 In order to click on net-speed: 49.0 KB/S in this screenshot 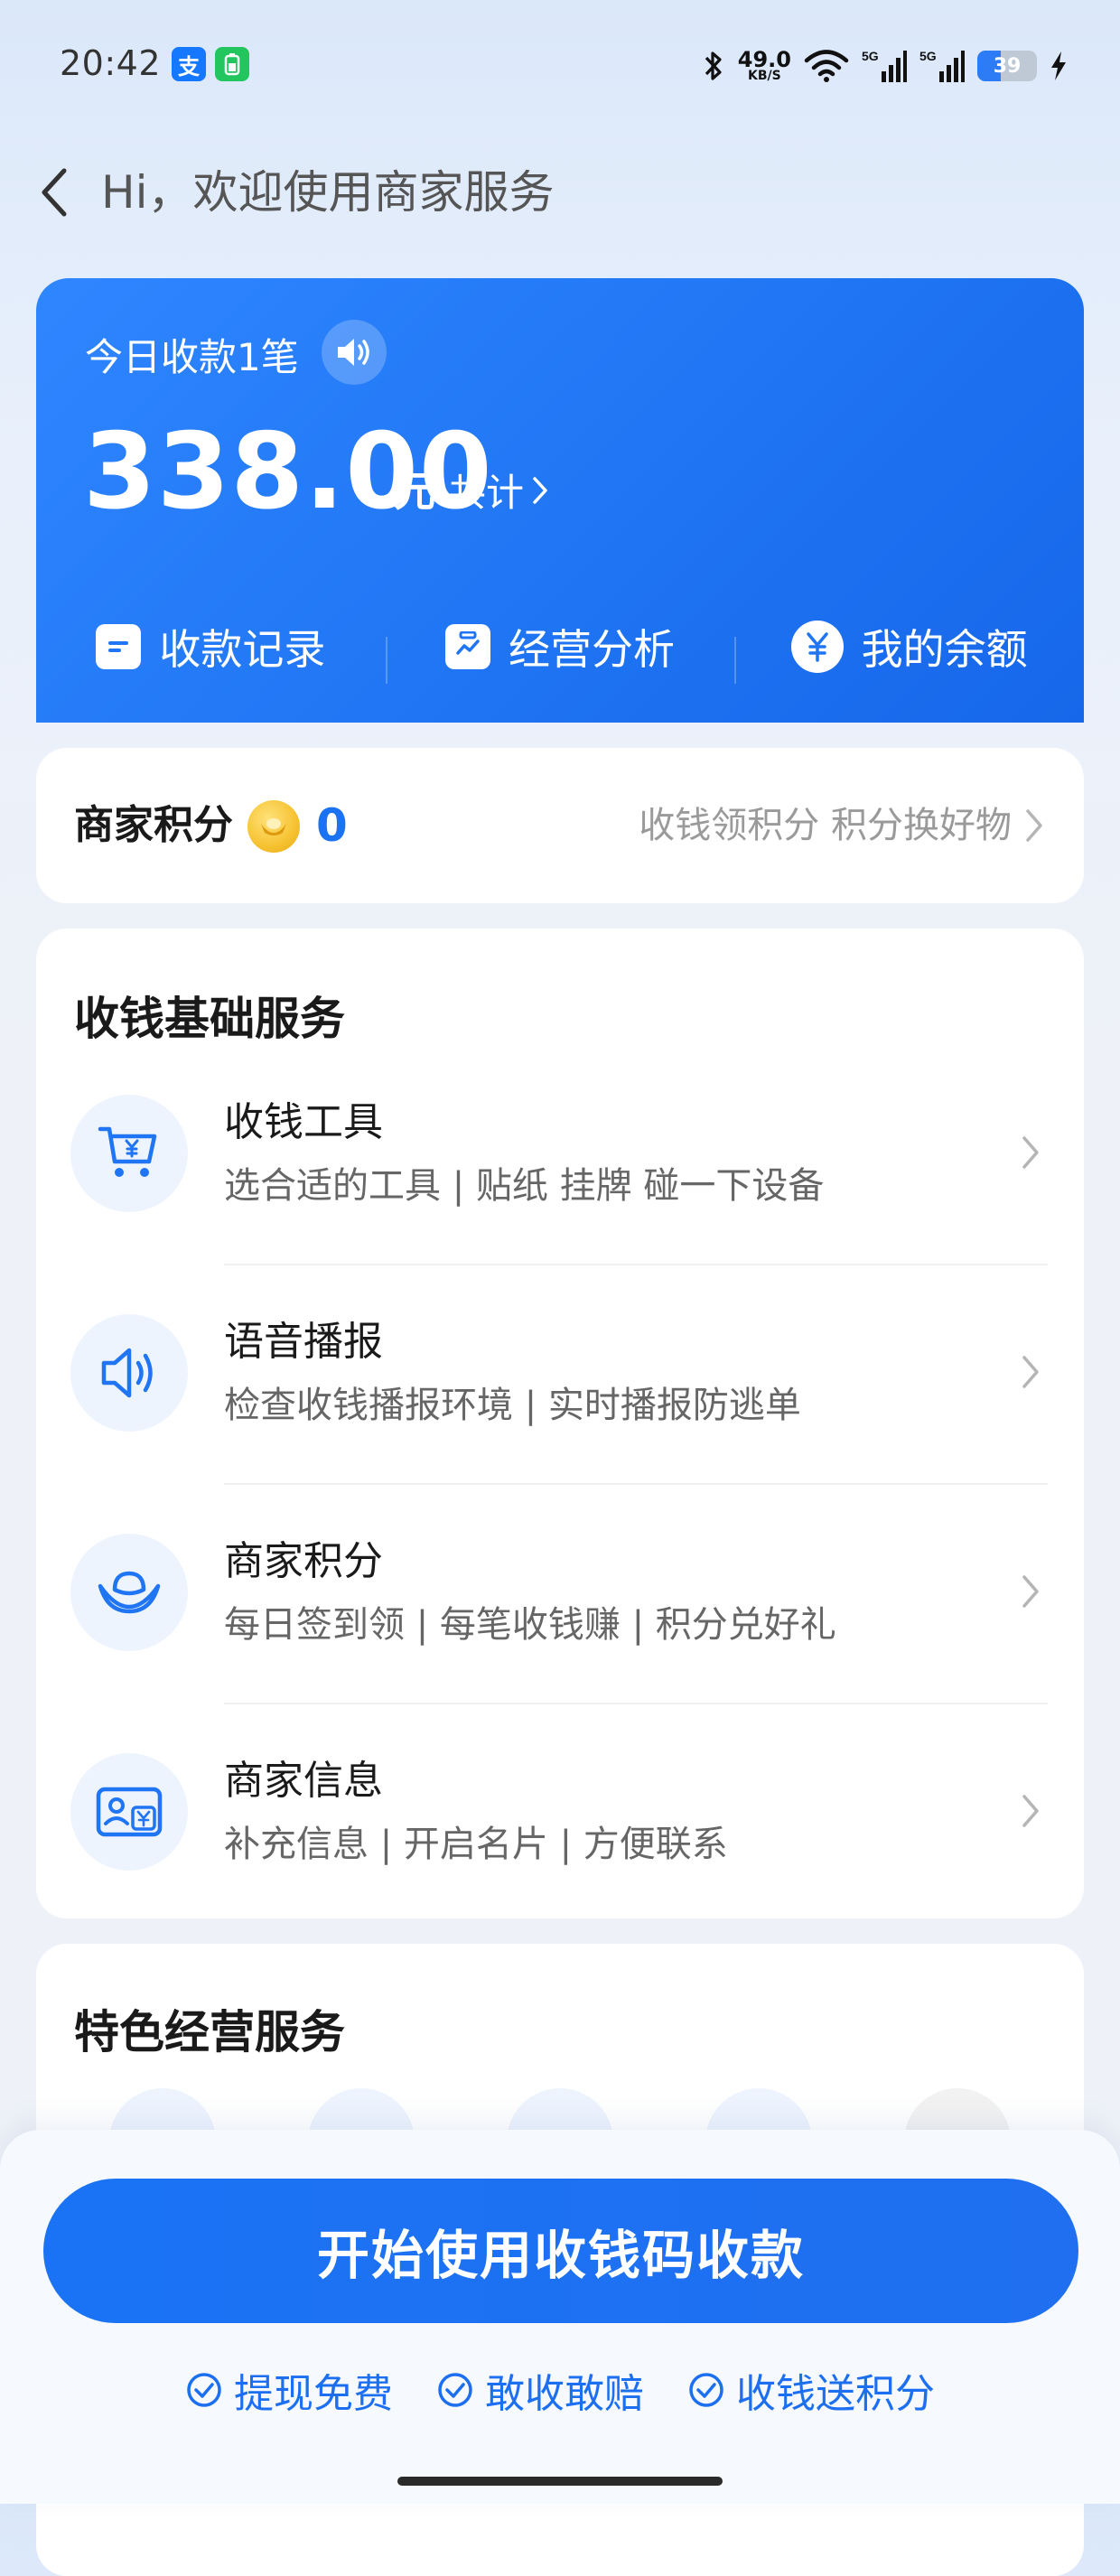, I will do `click(764, 65)`.